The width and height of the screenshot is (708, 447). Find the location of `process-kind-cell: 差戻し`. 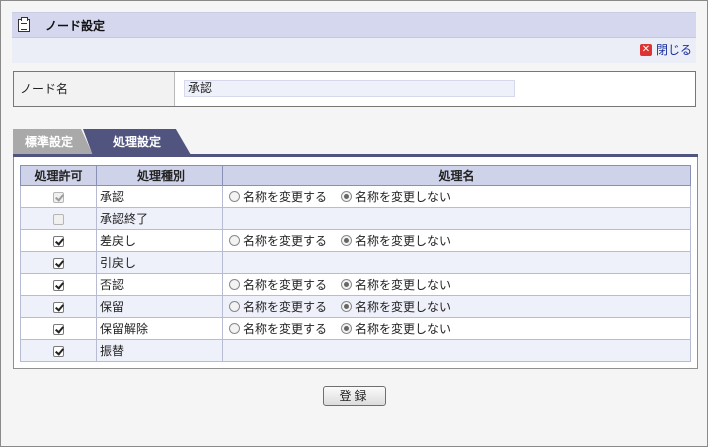

process-kind-cell: 差戻し is located at coordinates (159, 240).